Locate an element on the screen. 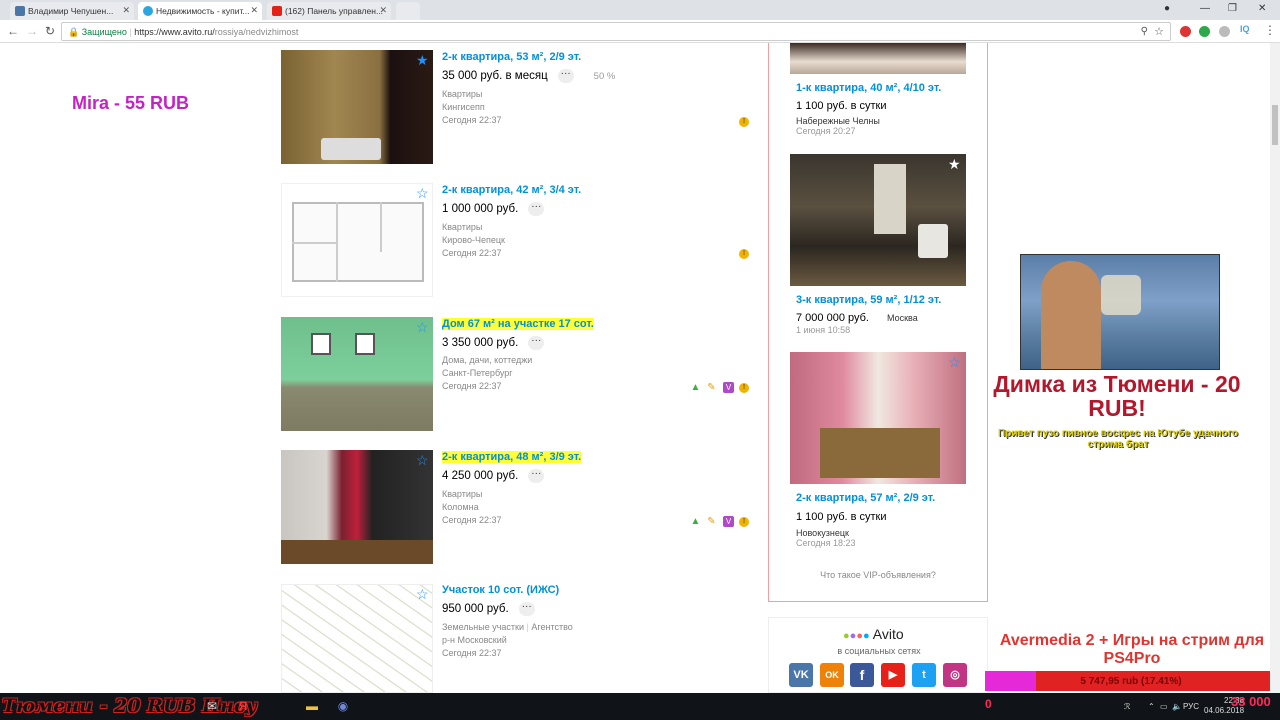  back-icon: ← is located at coordinates (13, 31).